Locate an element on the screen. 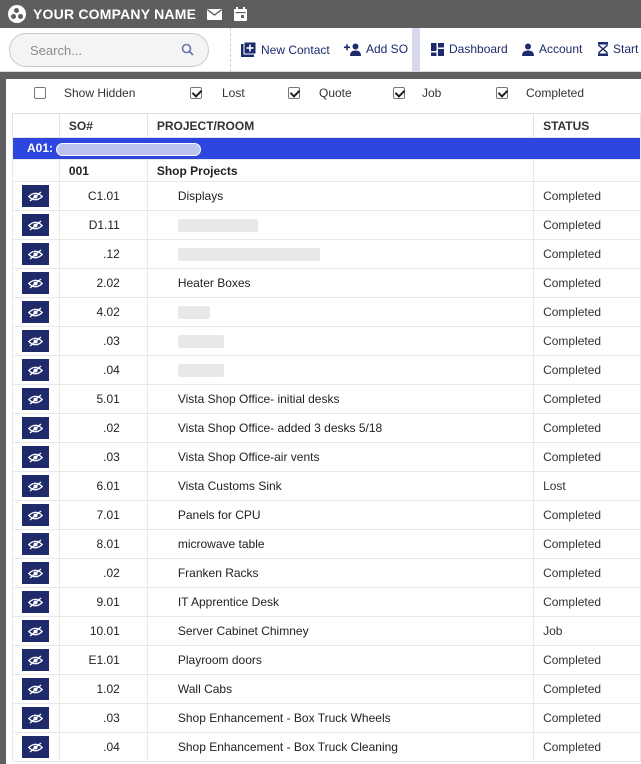 The image size is (641, 764). table-row: 8.01 microwave table Completed is located at coordinates (326, 544).